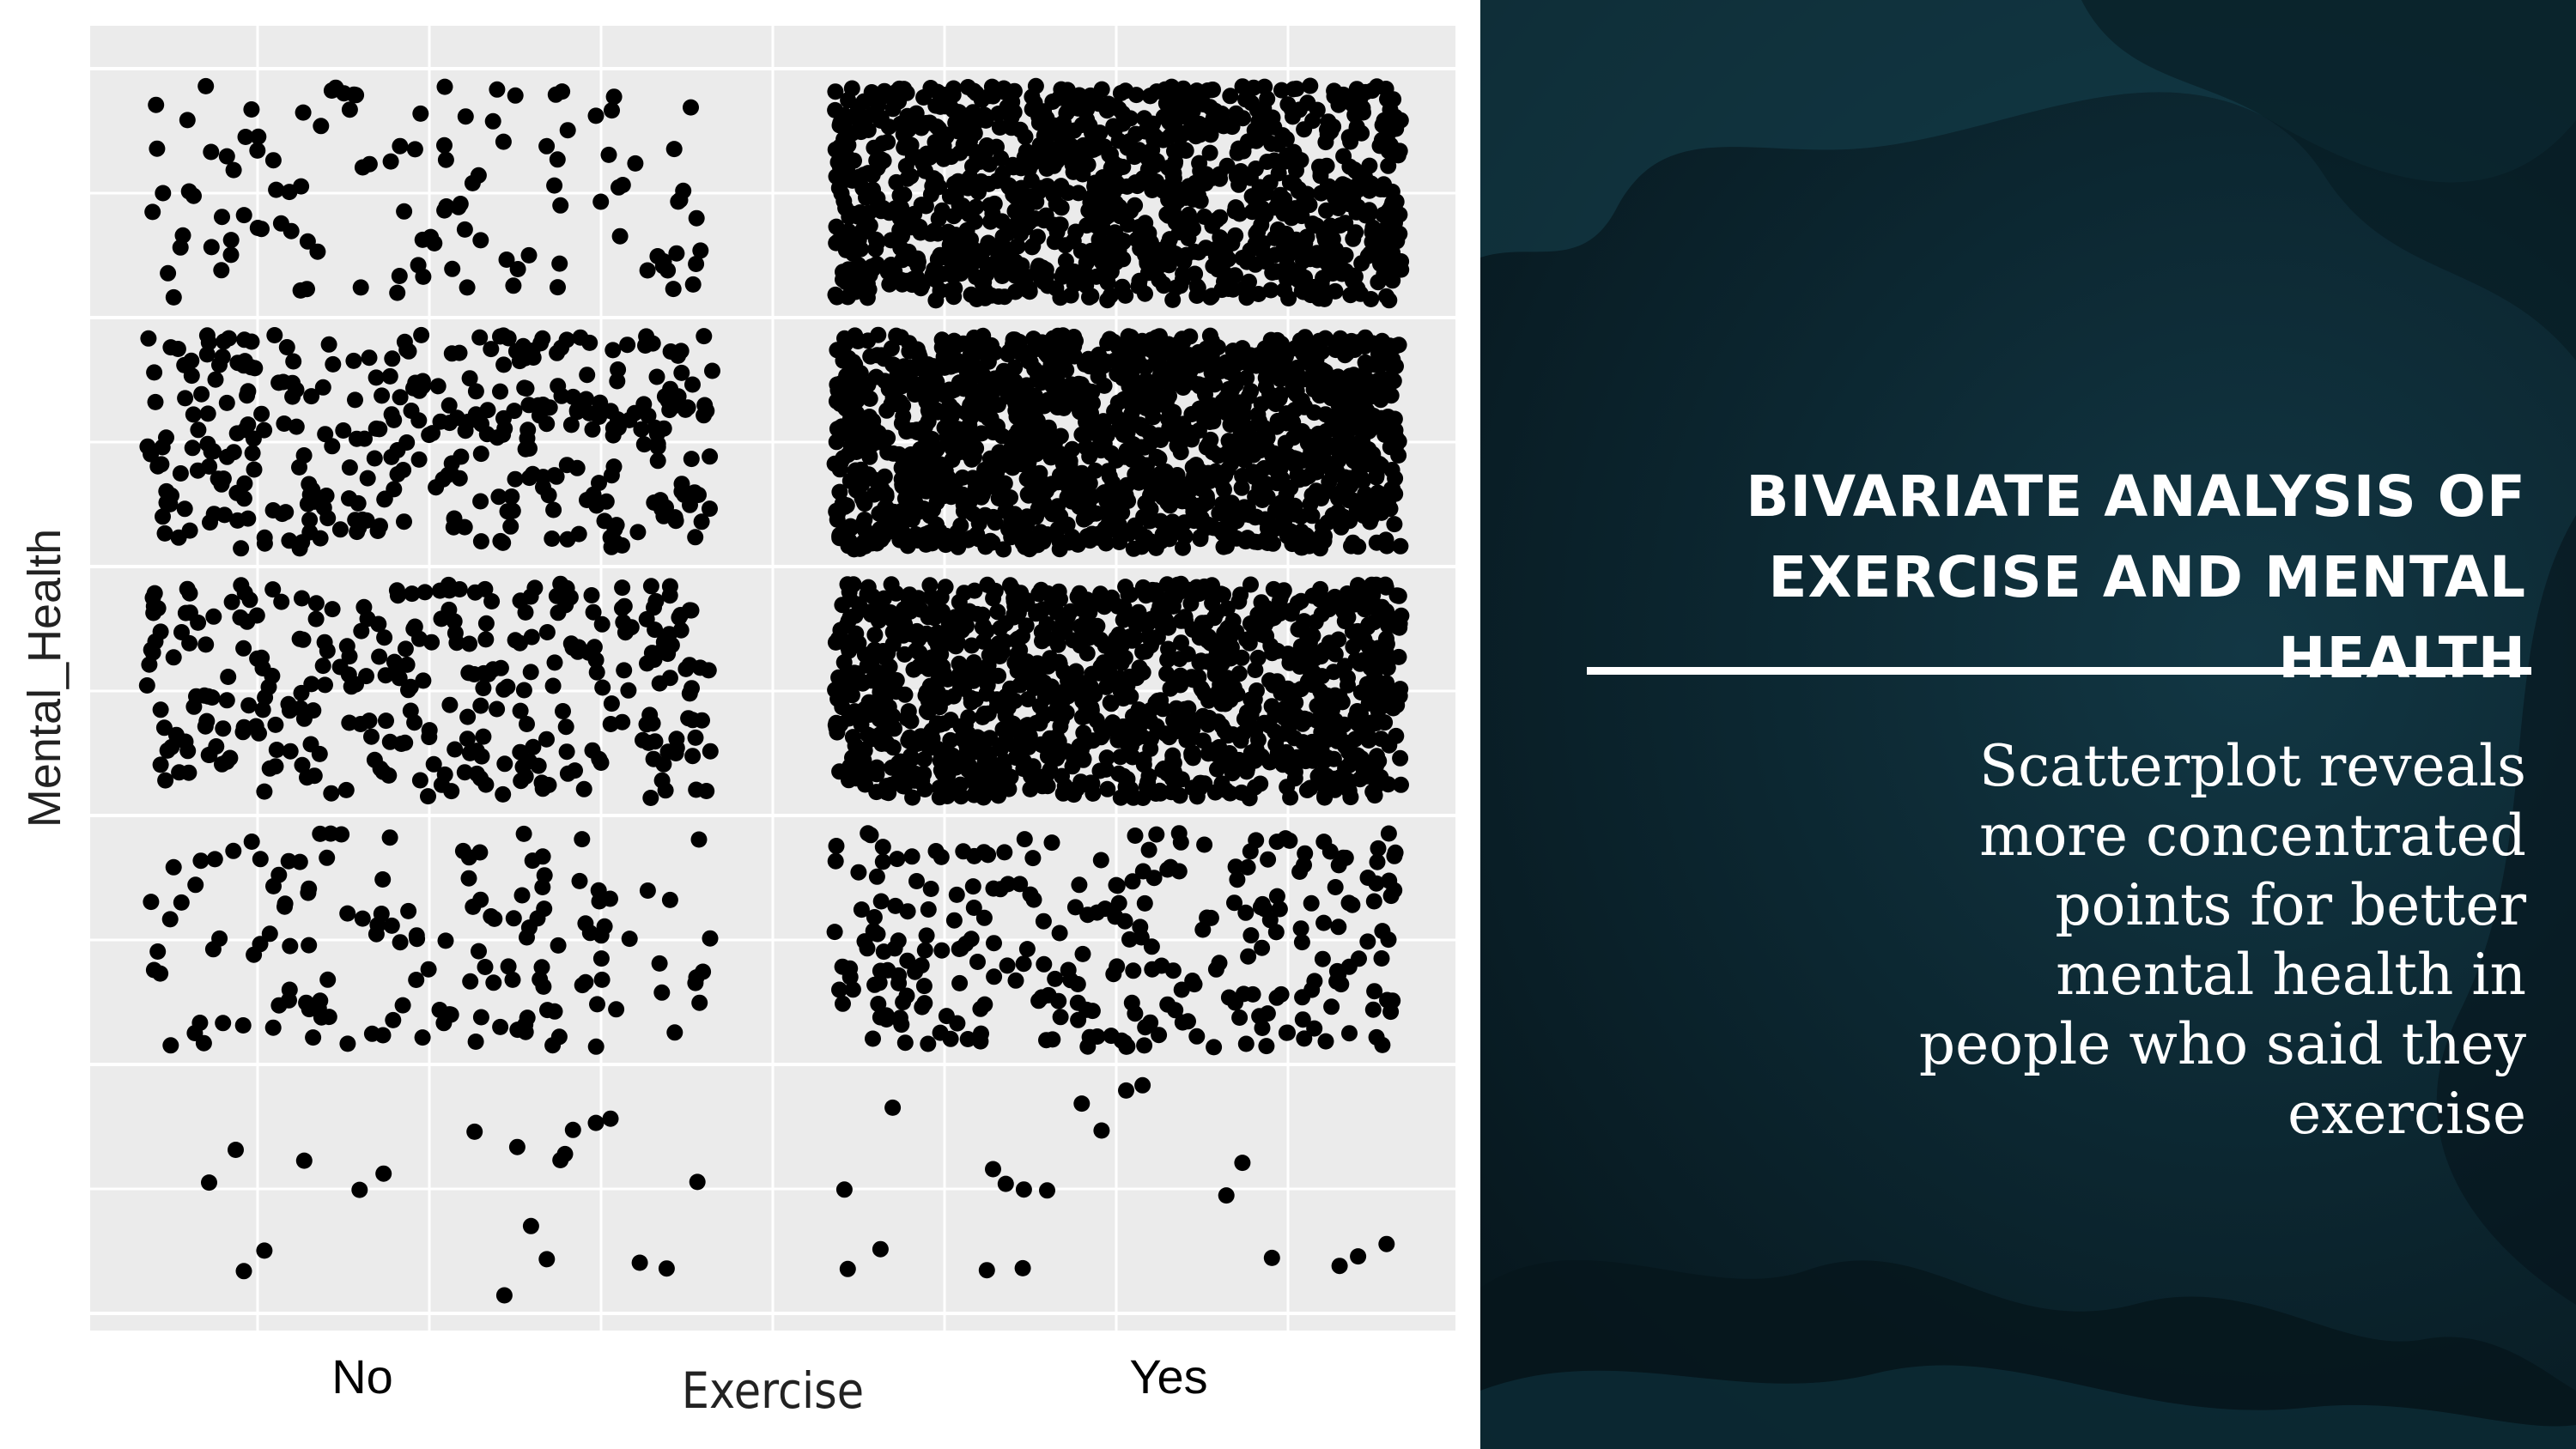  Describe the element at coordinates (773, 1390) in the screenshot. I see `x-axis-title: Exercise` at that location.